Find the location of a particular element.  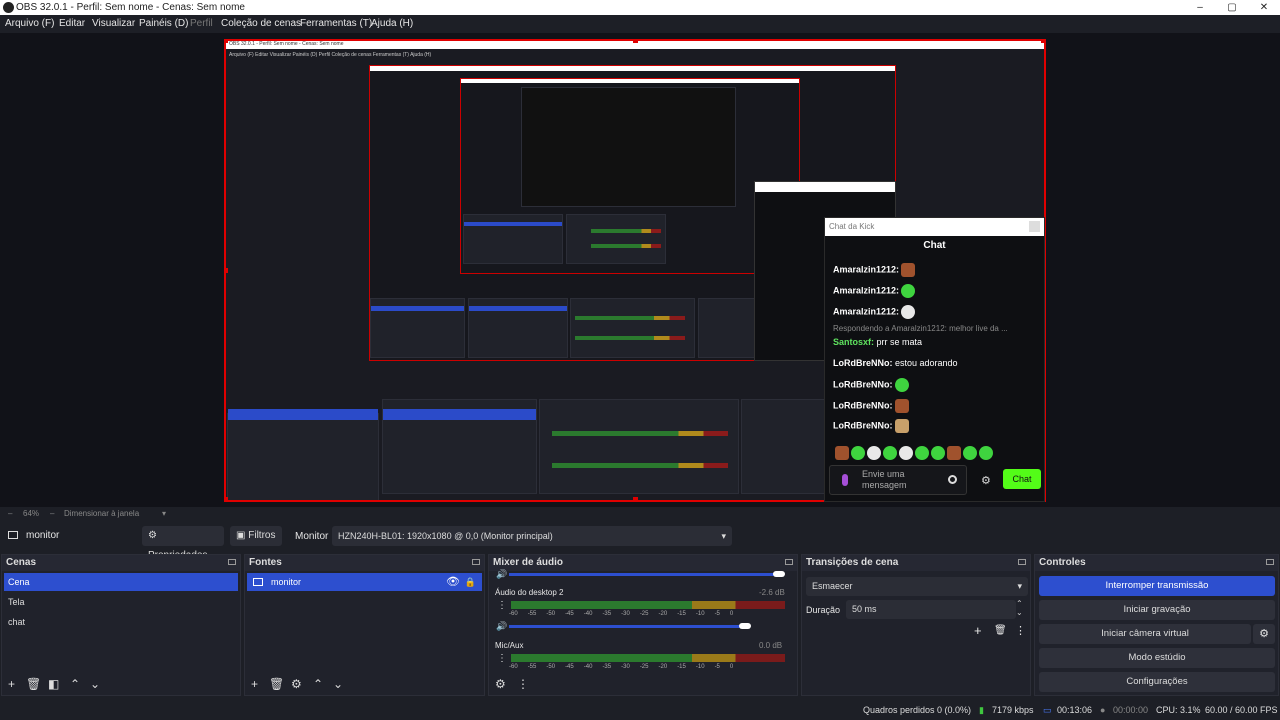

mic-icon is located at coordinates (845, 480).